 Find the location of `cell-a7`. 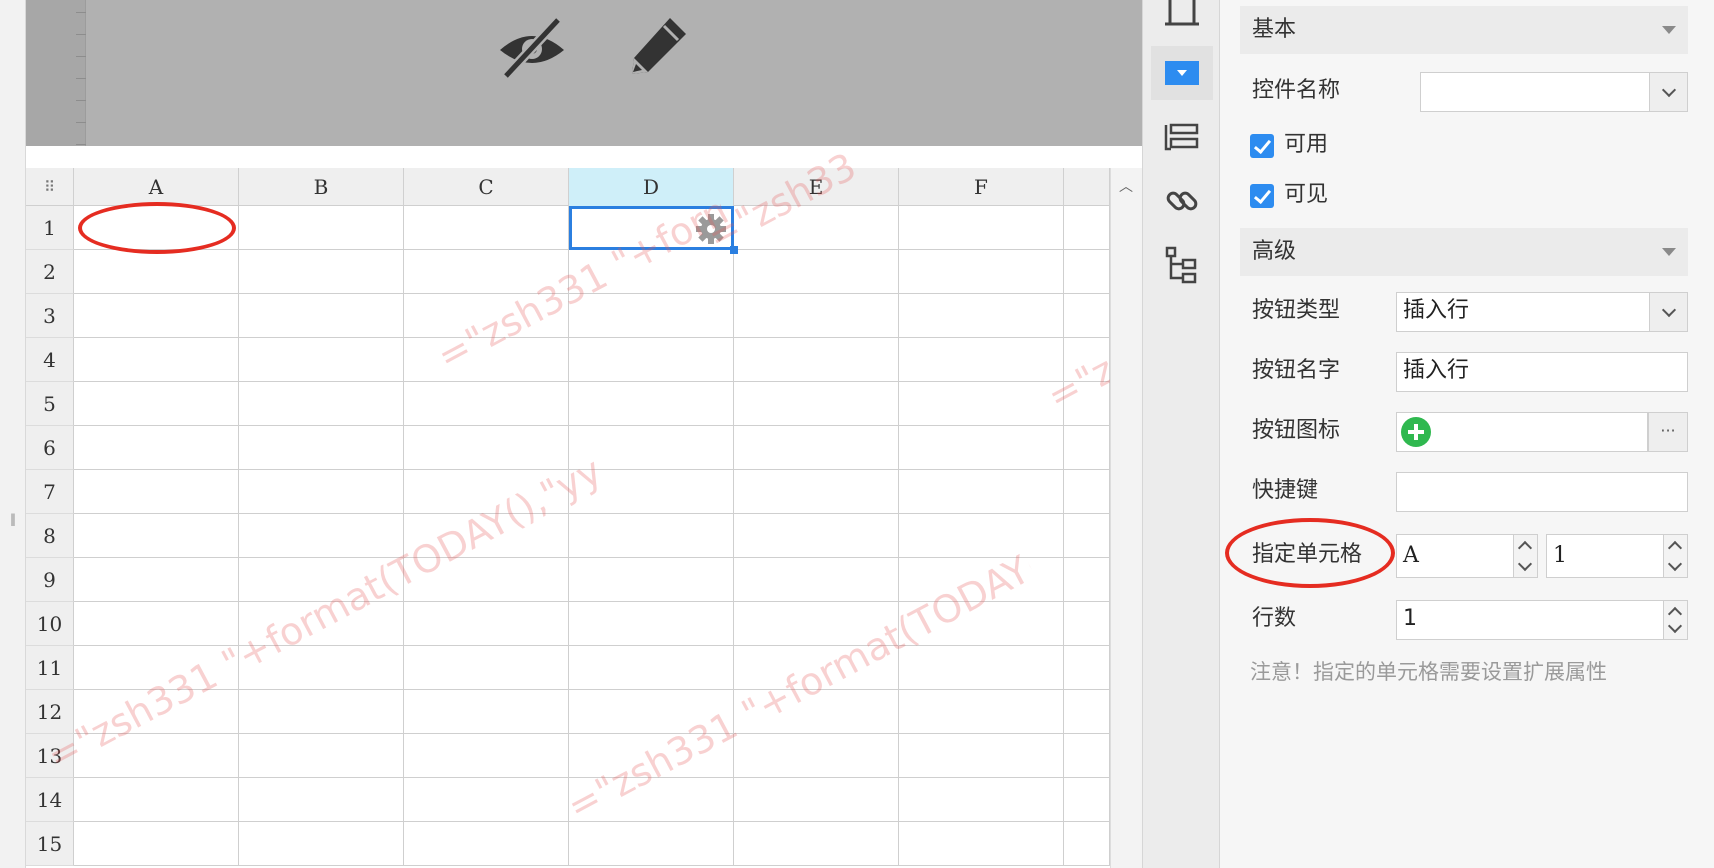

cell-a7 is located at coordinates (156, 492).